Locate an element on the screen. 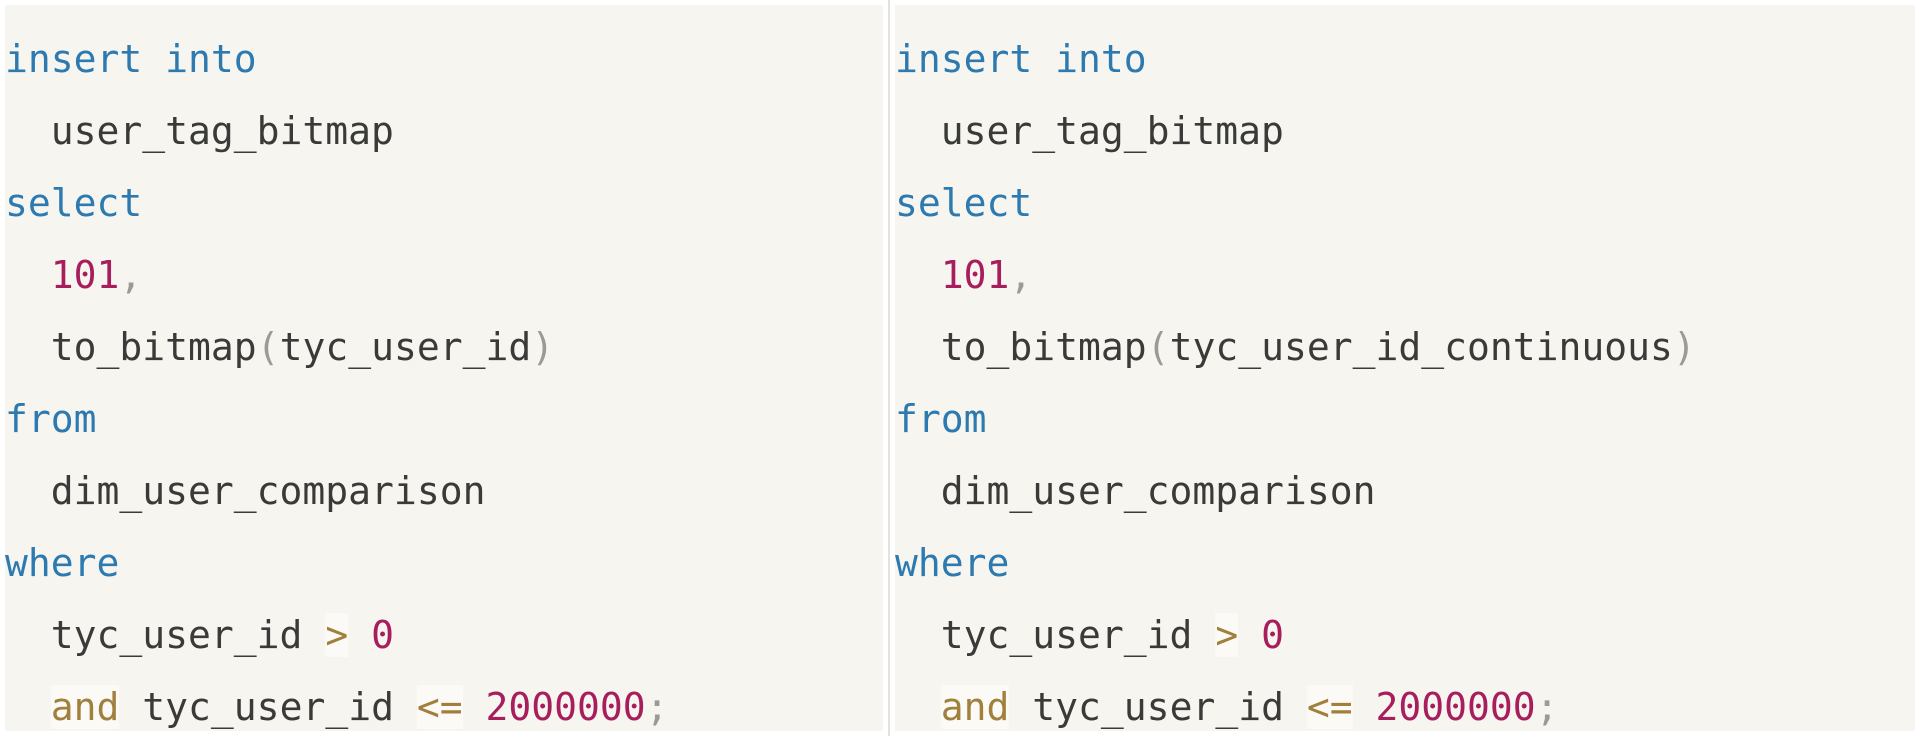 The width and height of the screenshot is (1920, 736). panel-divider is located at coordinates (889, 368).